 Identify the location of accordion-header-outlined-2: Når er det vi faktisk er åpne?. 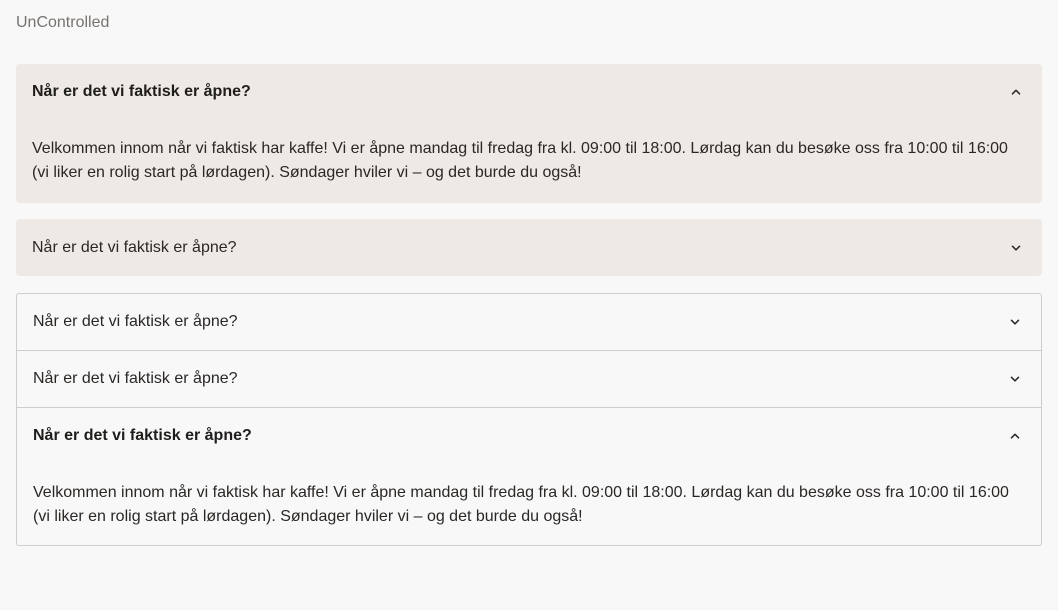
(529, 379).